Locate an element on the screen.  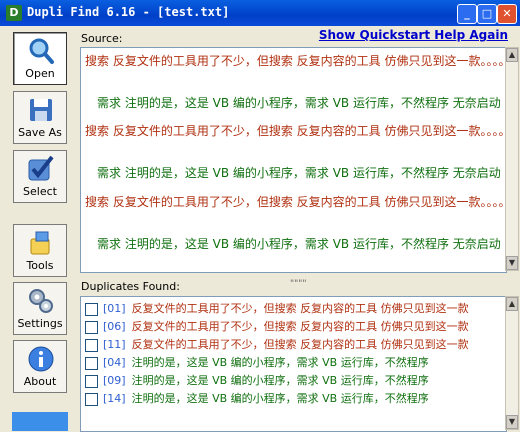
duplicates-label: Duplicates Found: is located at coordinates (130, 286).